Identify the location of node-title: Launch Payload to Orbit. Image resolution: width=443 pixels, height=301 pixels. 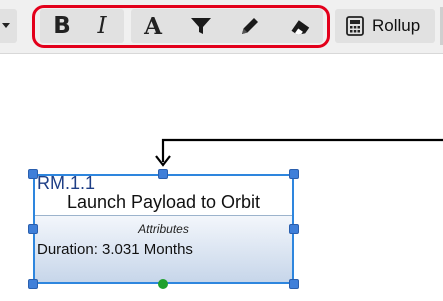
(163, 202).